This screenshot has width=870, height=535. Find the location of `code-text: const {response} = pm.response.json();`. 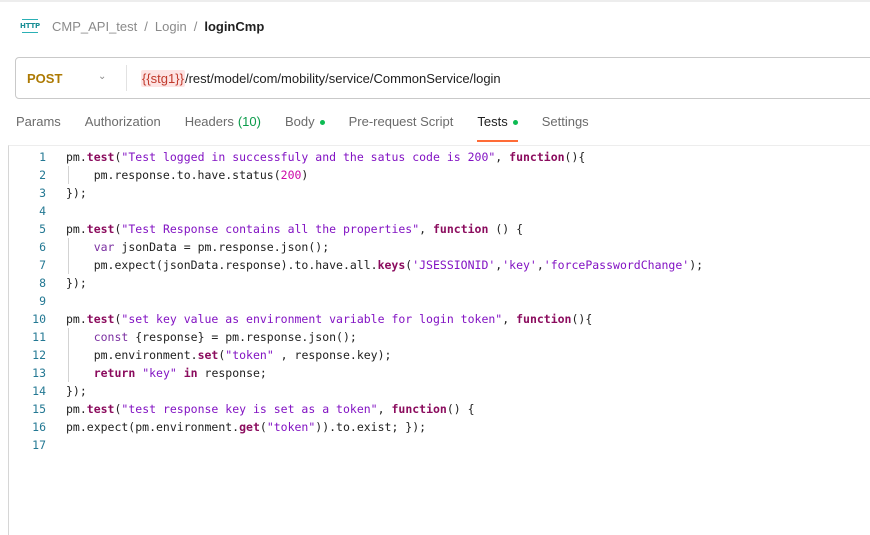

code-text: const {response} = pm.response.json(); is located at coordinates (201, 337).